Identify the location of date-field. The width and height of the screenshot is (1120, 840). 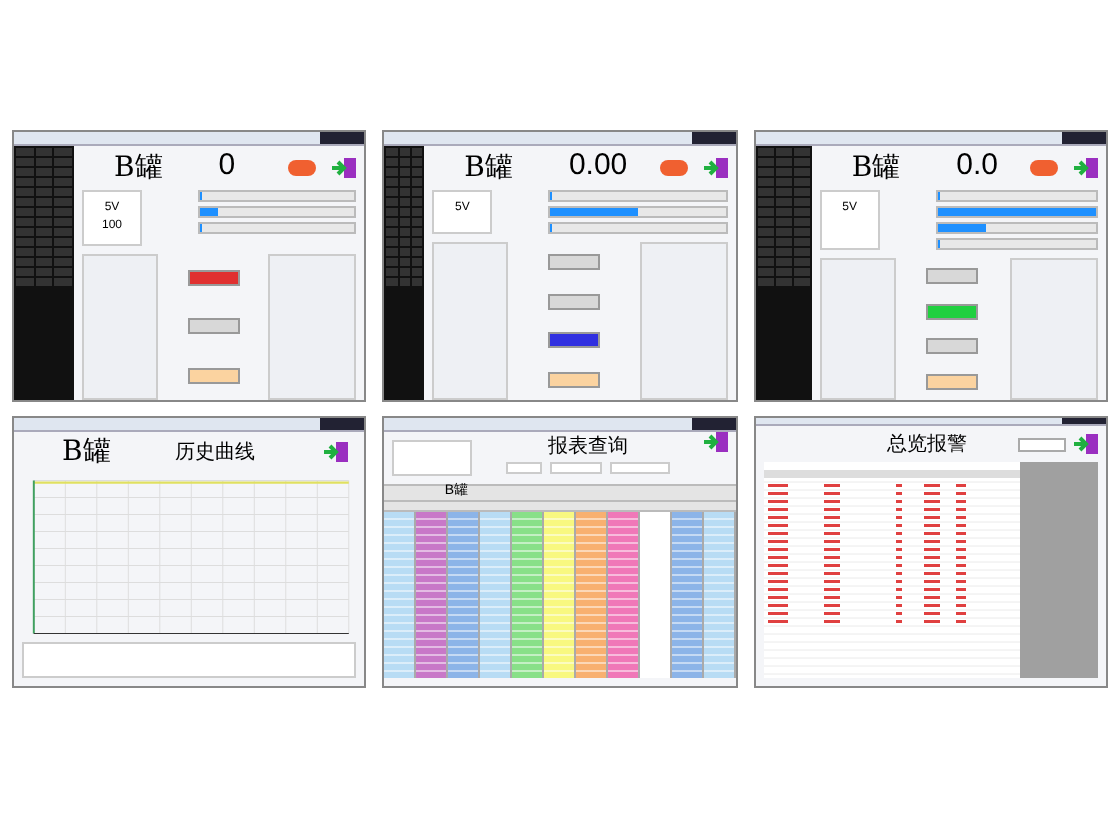
(432, 458).